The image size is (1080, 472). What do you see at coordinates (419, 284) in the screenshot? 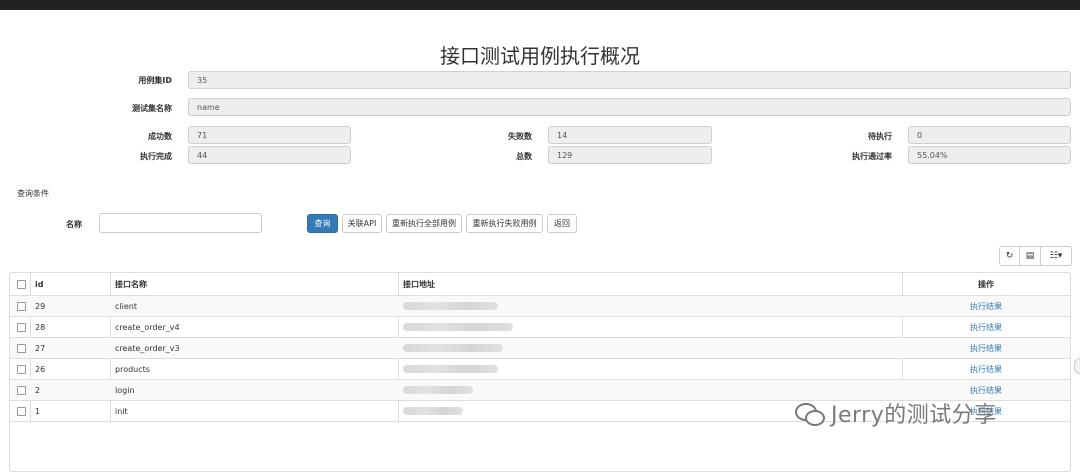
I see `header-api-address: 接口地址` at bounding box center [419, 284].